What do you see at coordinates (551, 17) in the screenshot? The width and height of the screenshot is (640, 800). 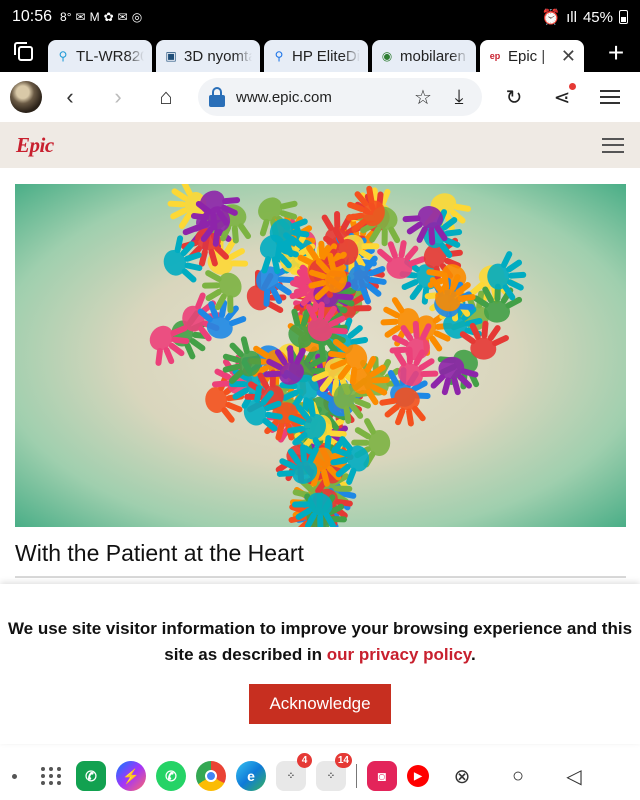 I see `alarm-icon: ⏰` at bounding box center [551, 17].